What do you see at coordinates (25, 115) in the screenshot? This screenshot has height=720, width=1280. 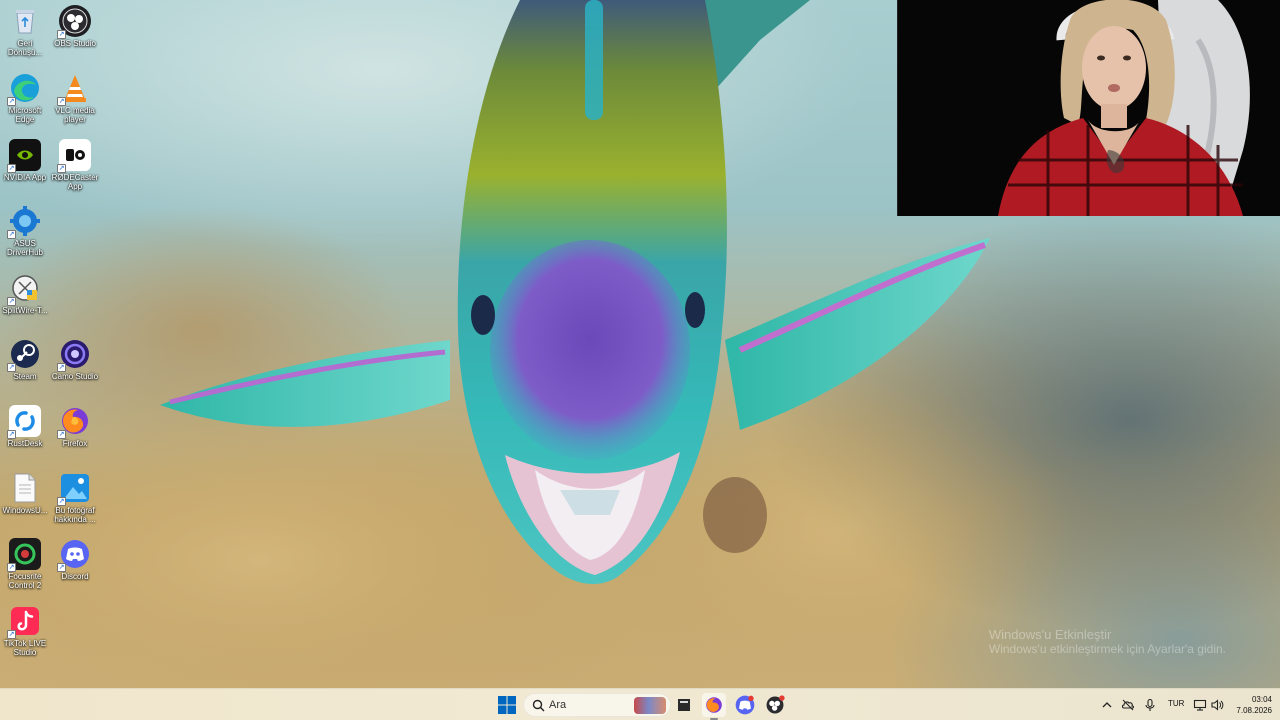 I see `desktop-icon-label: Microsoft Edge` at bounding box center [25, 115].